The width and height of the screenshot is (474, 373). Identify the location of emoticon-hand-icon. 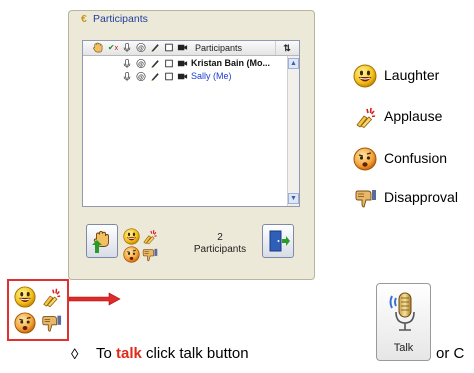
(100, 242).